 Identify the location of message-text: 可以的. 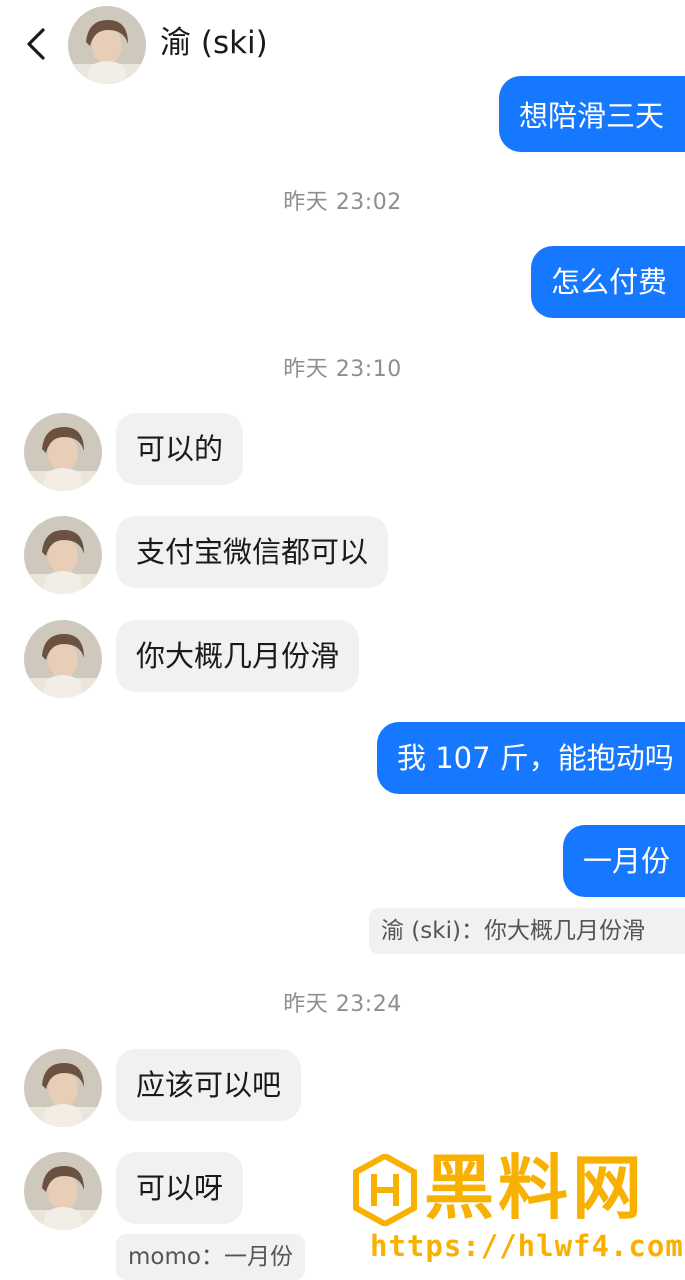
(180, 449).